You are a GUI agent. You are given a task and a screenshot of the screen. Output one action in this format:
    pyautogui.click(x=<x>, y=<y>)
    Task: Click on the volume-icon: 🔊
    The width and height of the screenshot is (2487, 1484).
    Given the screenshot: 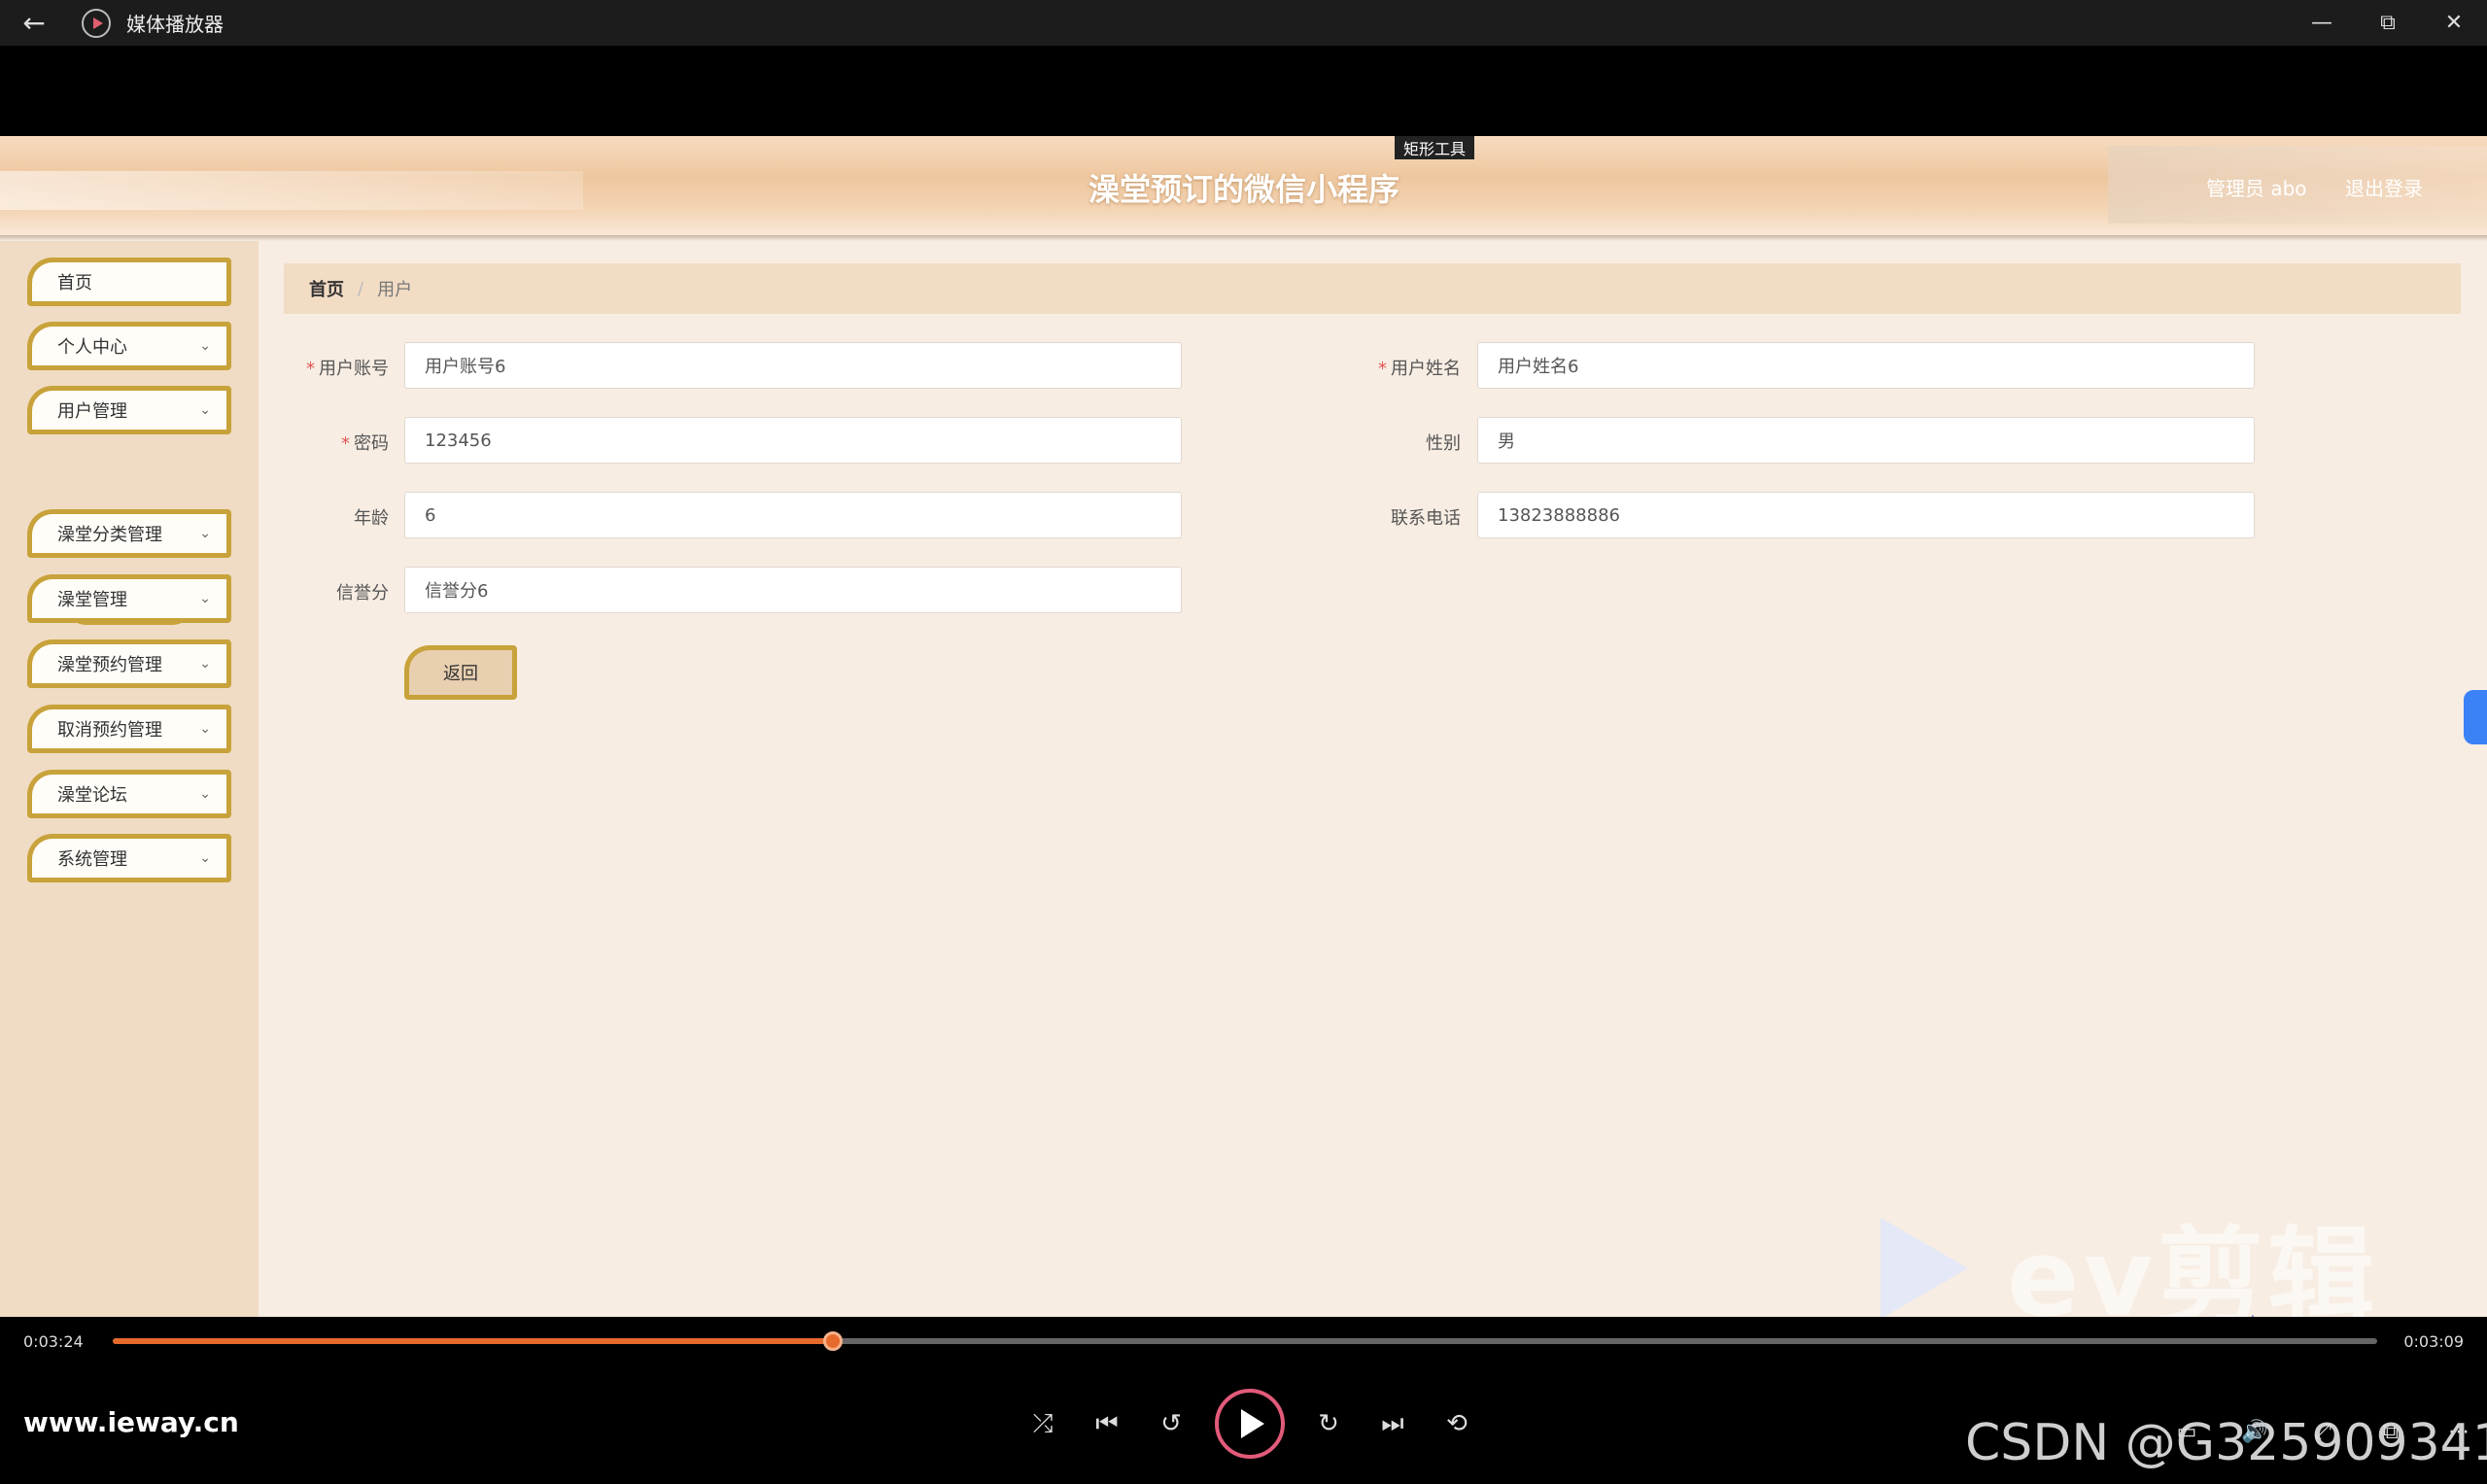 What is the action you would take?
    pyautogui.click(x=2254, y=1431)
    